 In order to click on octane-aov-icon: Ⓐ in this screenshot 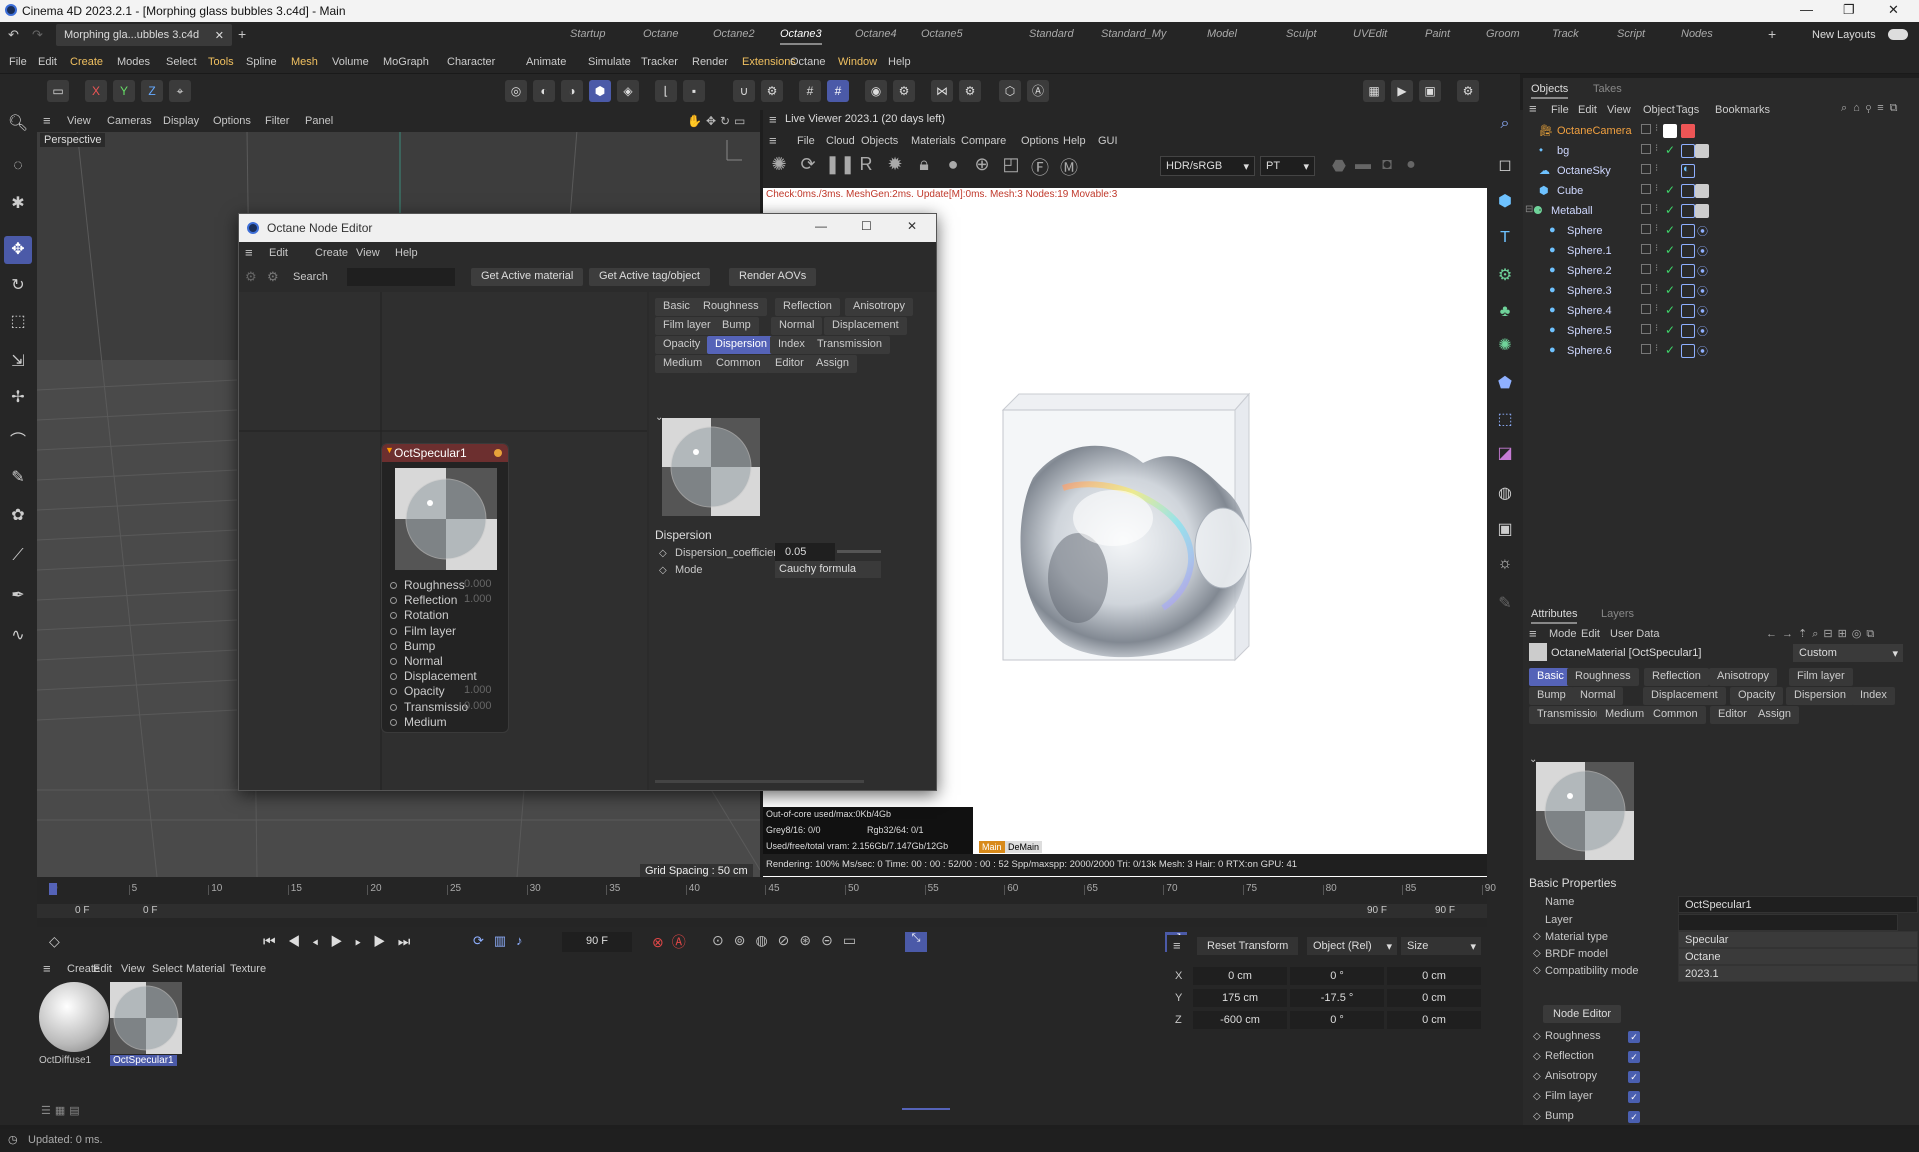, I will do `click(1038, 91)`.